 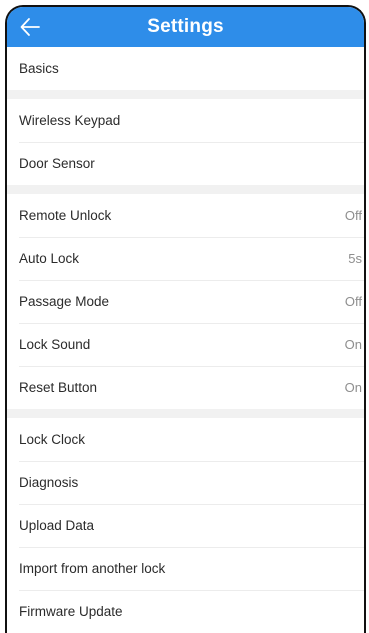 I want to click on settings-item-remote-unlock: Remote Unlock Off, so click(x=185, y=215).